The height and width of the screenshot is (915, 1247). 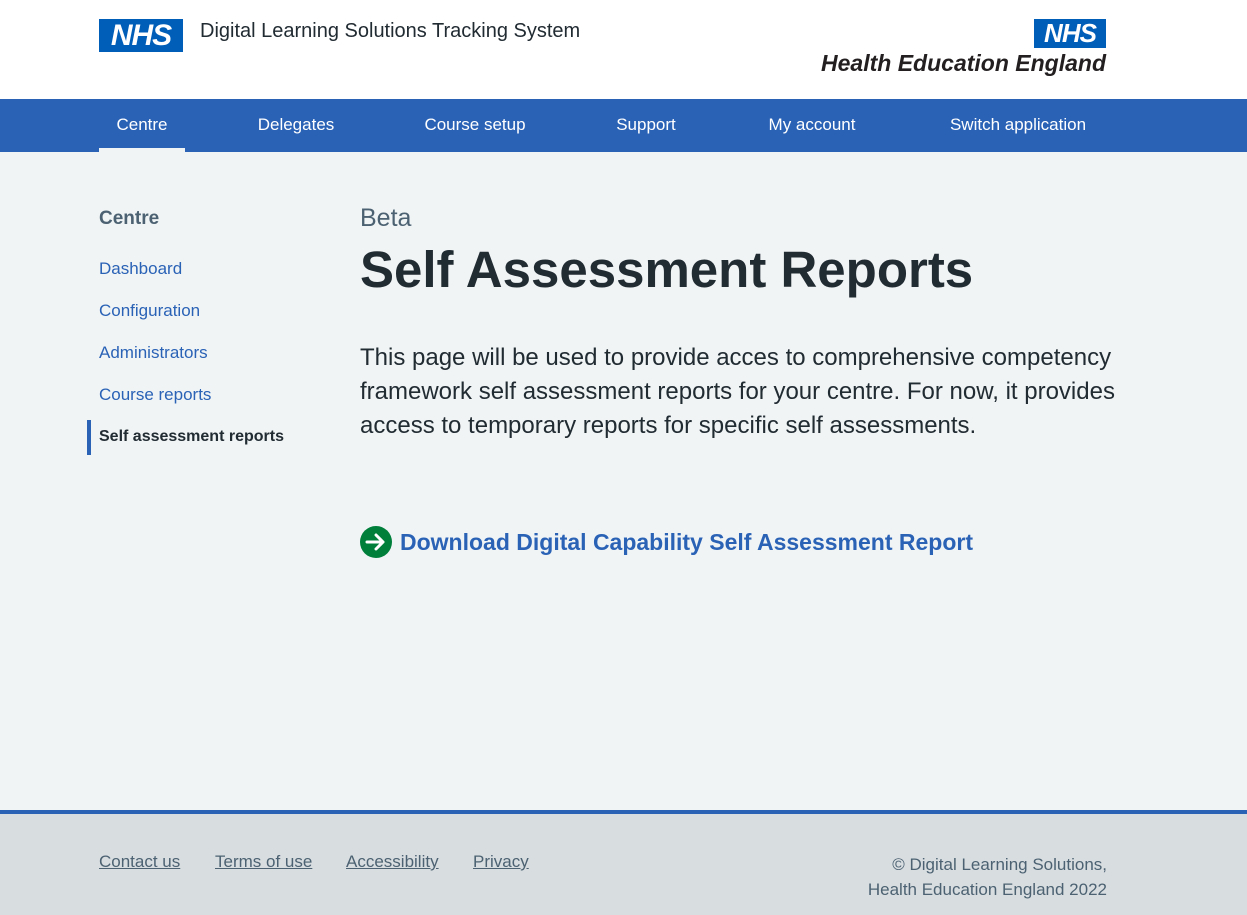 What do you see at coordinates (139, 862) in the screenshot?
I see `footer-link-contact-us: Contact us` at bounding box center [139, 862].